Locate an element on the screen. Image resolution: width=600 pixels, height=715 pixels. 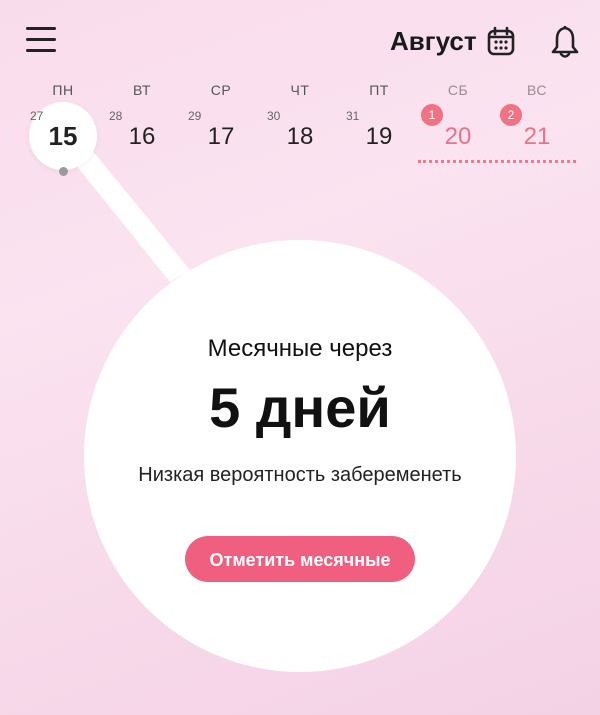
weekday-label: ВС is located at coordinates (537, 90).